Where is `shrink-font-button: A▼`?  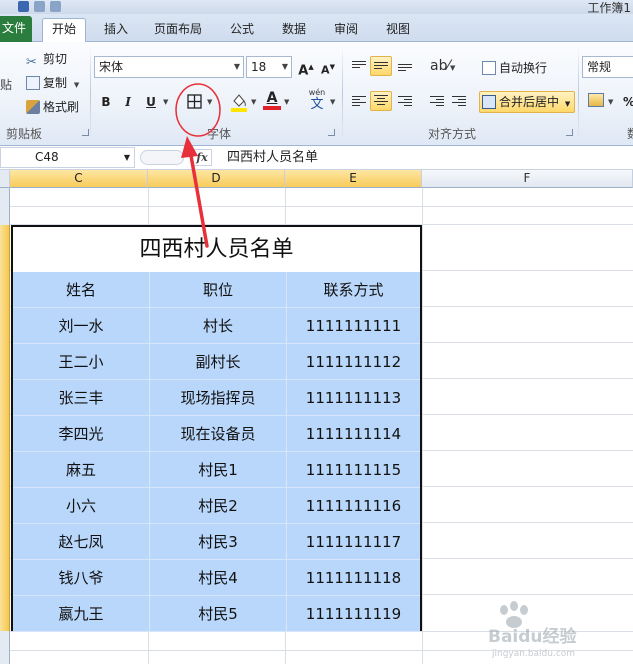 shrink-font-button: A▼ is located at coordinates (328, 67).